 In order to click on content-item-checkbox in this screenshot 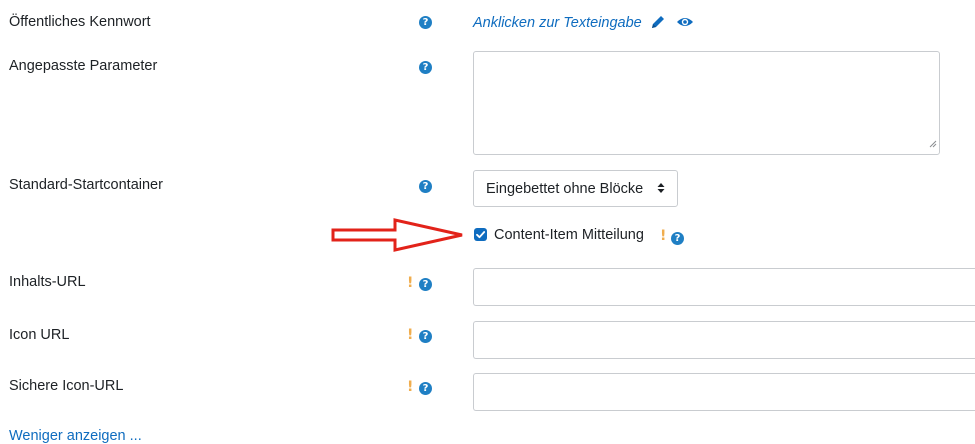, I will do `click(480, 234)`.